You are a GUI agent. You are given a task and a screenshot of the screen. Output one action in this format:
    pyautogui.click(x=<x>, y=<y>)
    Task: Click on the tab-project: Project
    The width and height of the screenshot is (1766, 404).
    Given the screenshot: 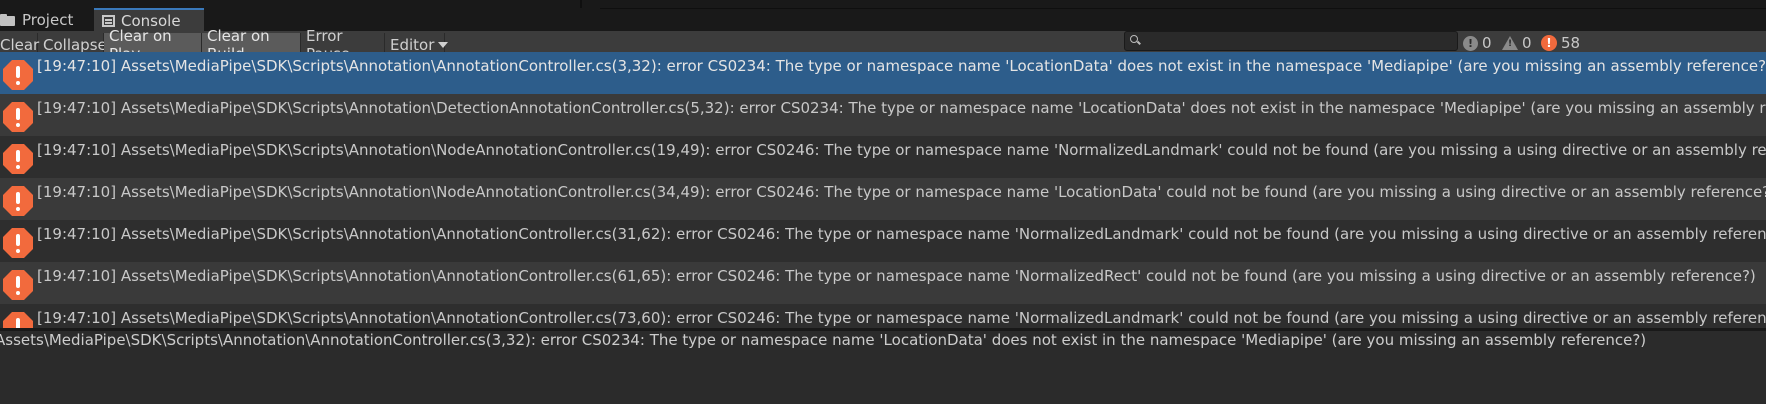 What is the action you would take?
    pyautogui.click(x=47, y=19)
    